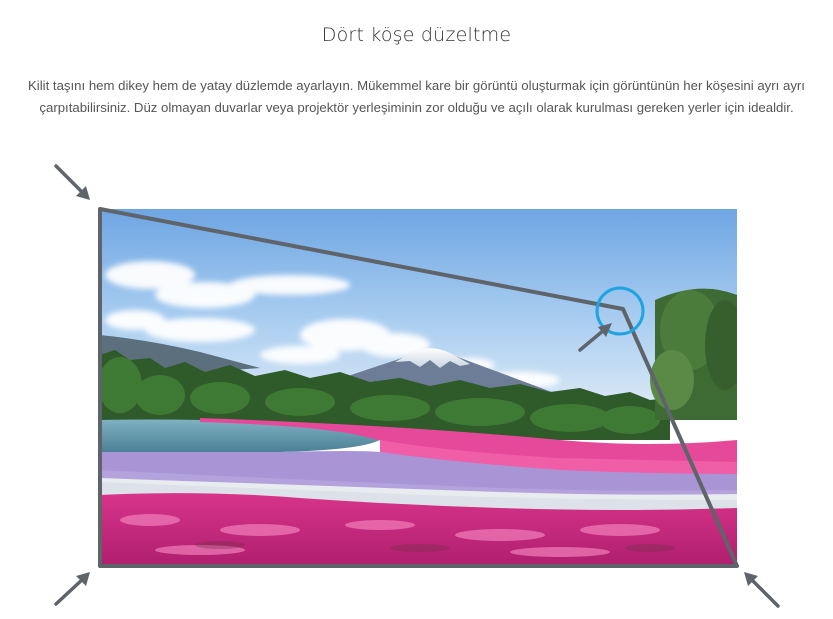 This screenshot has width=833, height=619. Describe the element at coordinates (72, 182) in the screenshot. I see `top-left-arrow-icon` at that location.